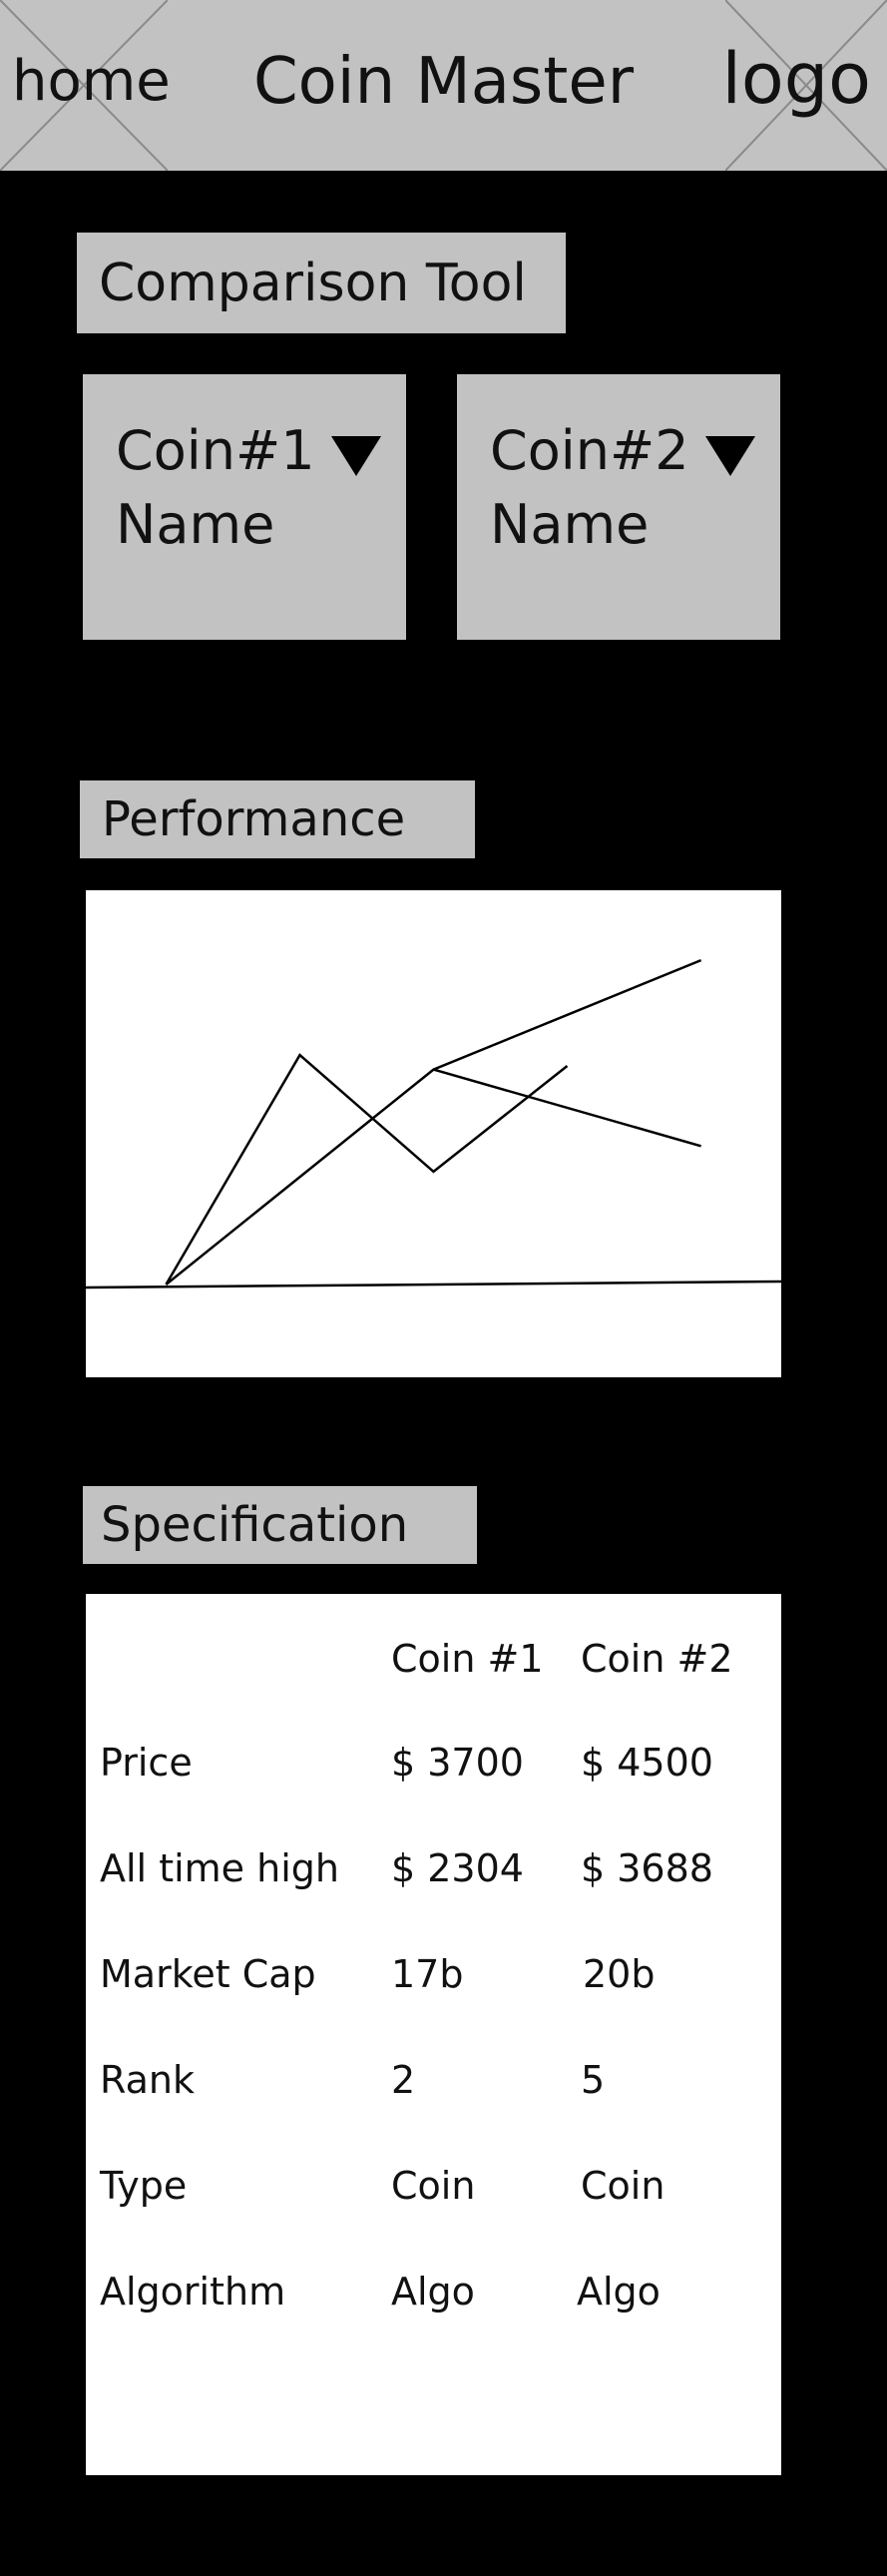 This screenshot has width=887, height=2576. What do you see at coordinates (589, 488) in the screenshot?
I see `coin2-name: Coin#2 Name` at bounding box center [589, 488].